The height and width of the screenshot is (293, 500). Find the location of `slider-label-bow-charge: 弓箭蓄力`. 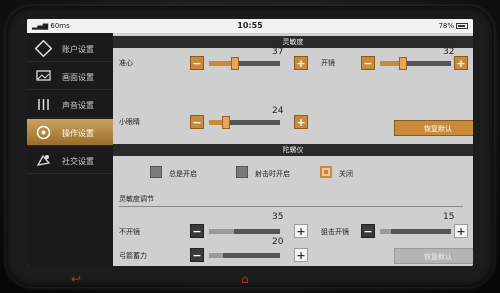

slider-label-bow-charge: 弓箭蓄力 is located at coordinates (133, 256).